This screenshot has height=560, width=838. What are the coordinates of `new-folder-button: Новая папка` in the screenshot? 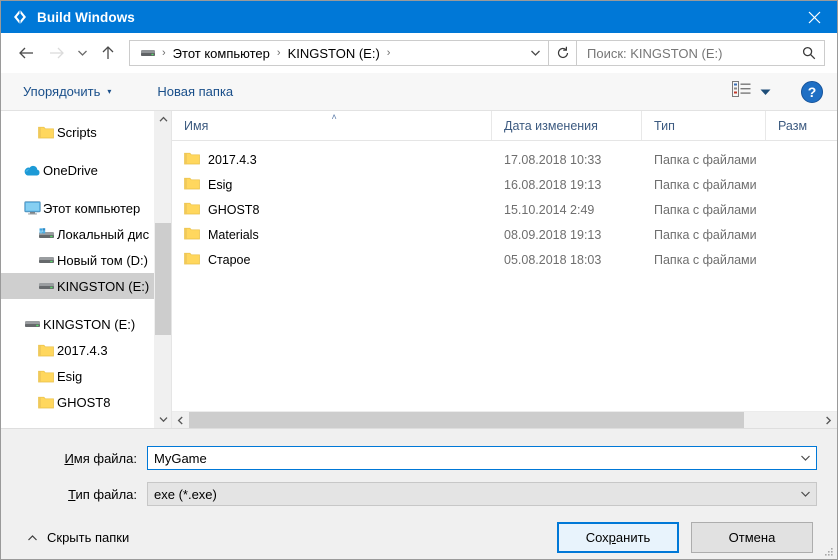 It's located at (195, 92).